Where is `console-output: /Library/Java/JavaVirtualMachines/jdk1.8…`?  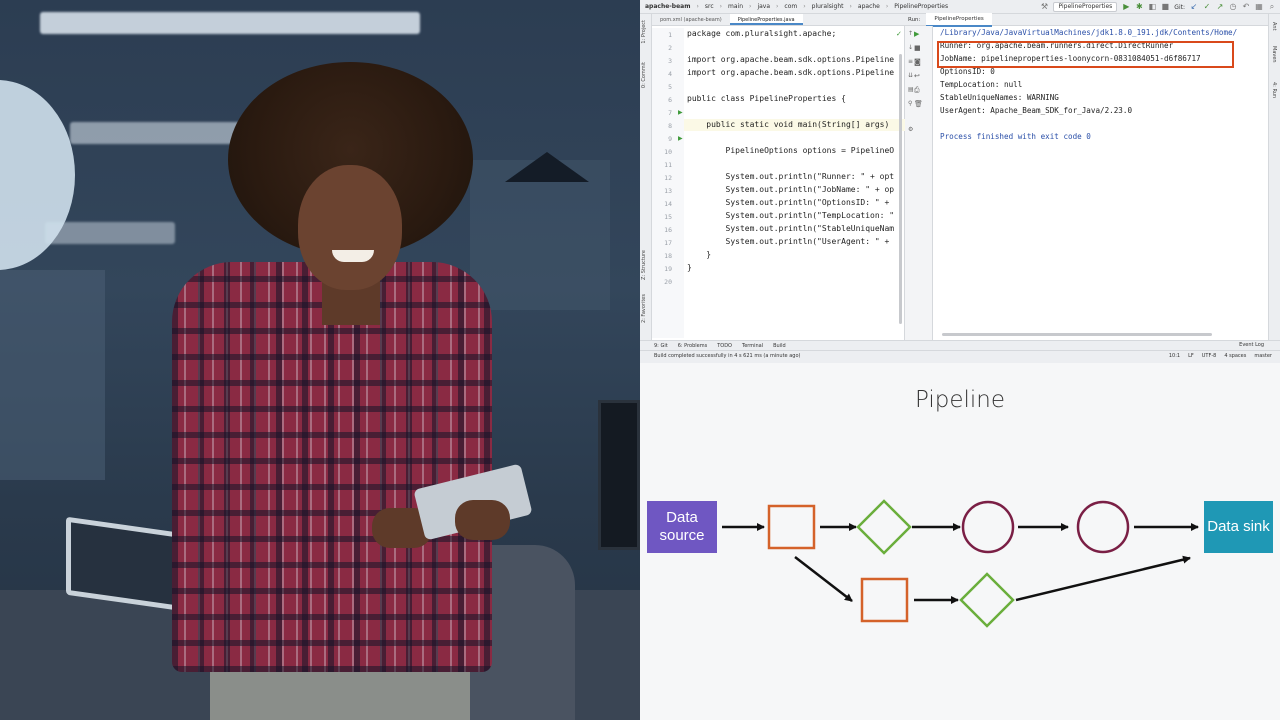 console-output: /Library/Java/JavaVirtualMachines/jdk1.8… is located at coordinates (1102, 178).